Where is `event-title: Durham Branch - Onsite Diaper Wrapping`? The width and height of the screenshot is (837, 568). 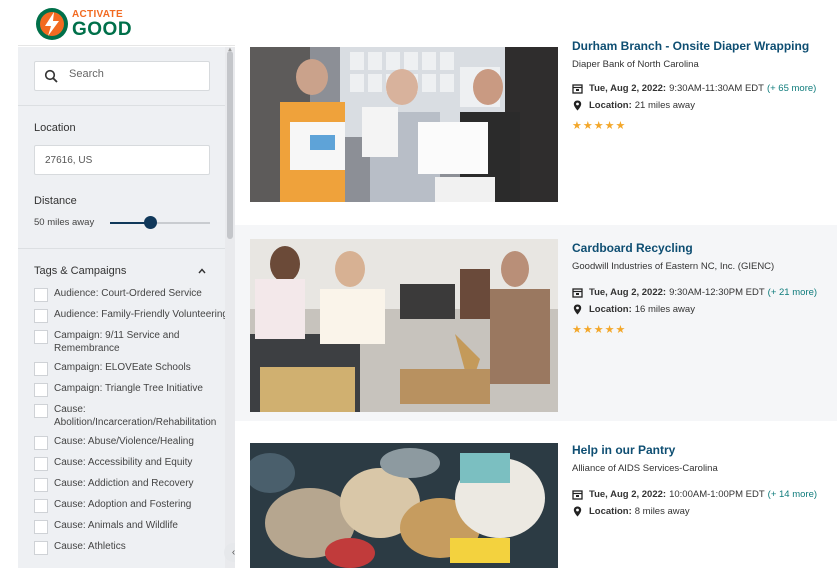 event-title: Durham Branch - Onsite Diaper Wrapping is located at coordinates (690, 46).